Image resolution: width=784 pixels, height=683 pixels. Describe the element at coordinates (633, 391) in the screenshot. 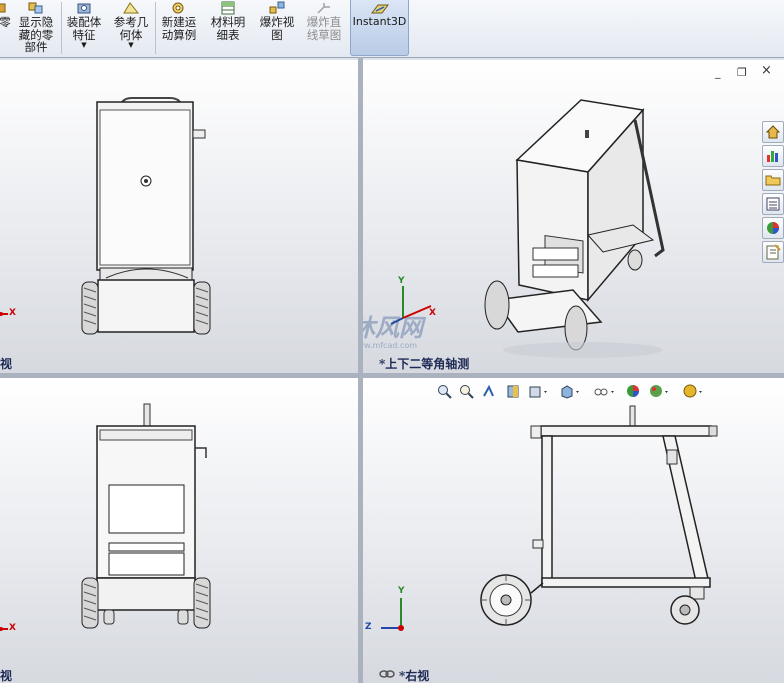

I see `edit-appearance-icon` at that location.